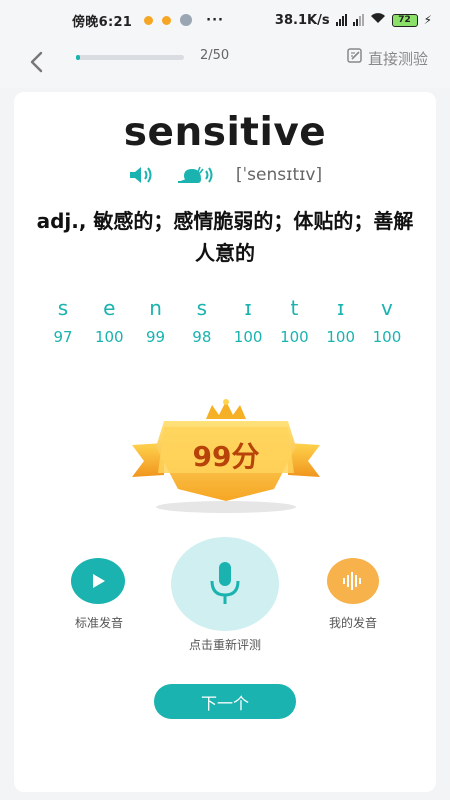 This screenshot has width=450, height=800. What do you see at coordinates (215, 55) in the screenshot?
I see `progress-text: 2/50` at bounding box center [215, 55].